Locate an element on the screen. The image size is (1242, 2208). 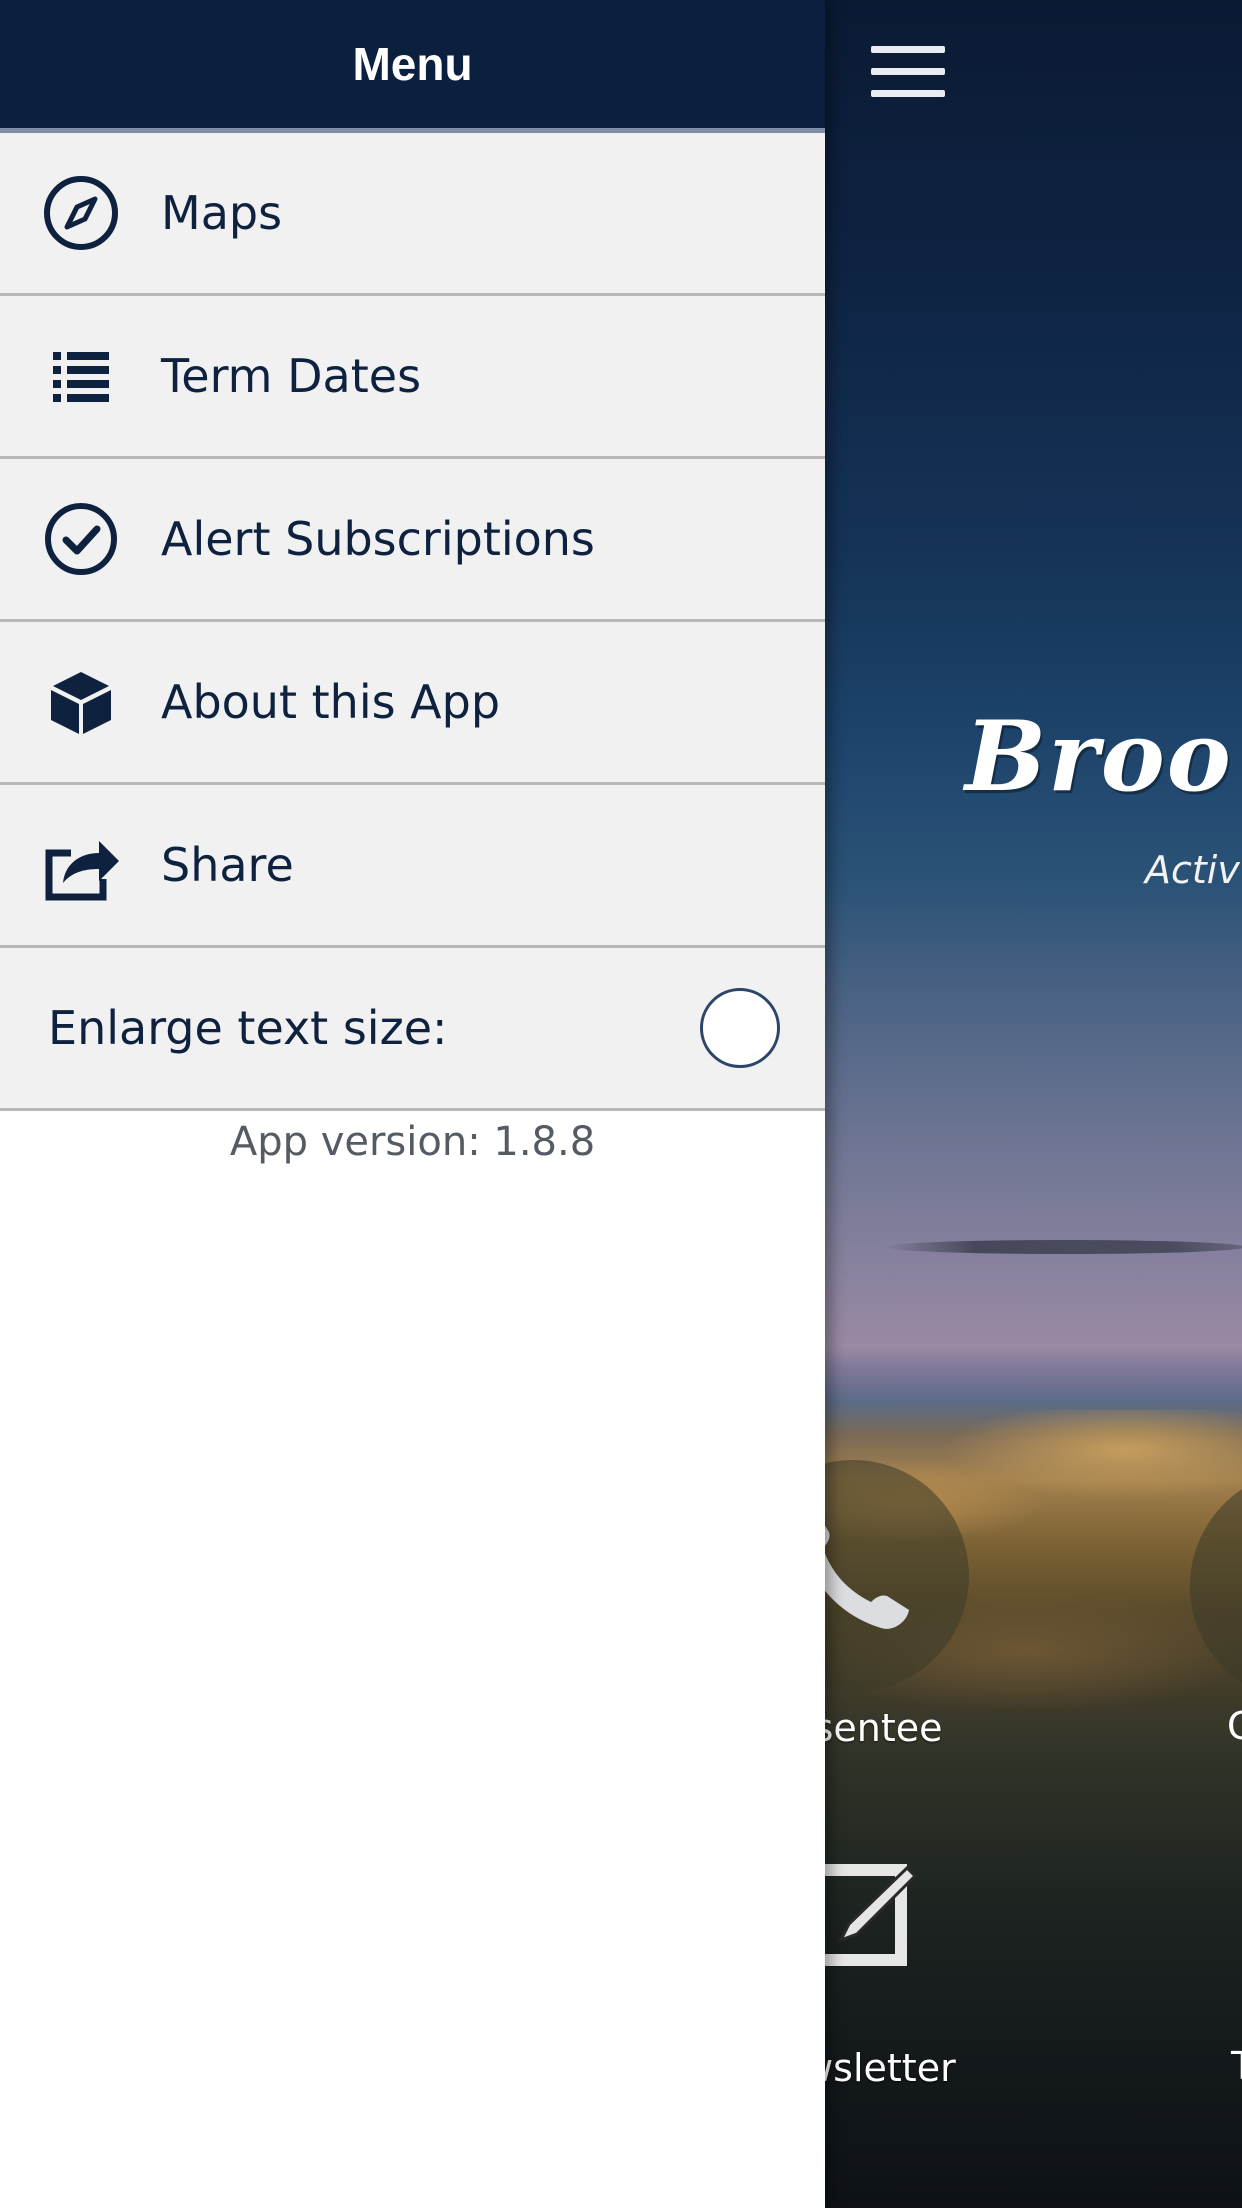
edit-icon is located at coordinates (871, 1915).